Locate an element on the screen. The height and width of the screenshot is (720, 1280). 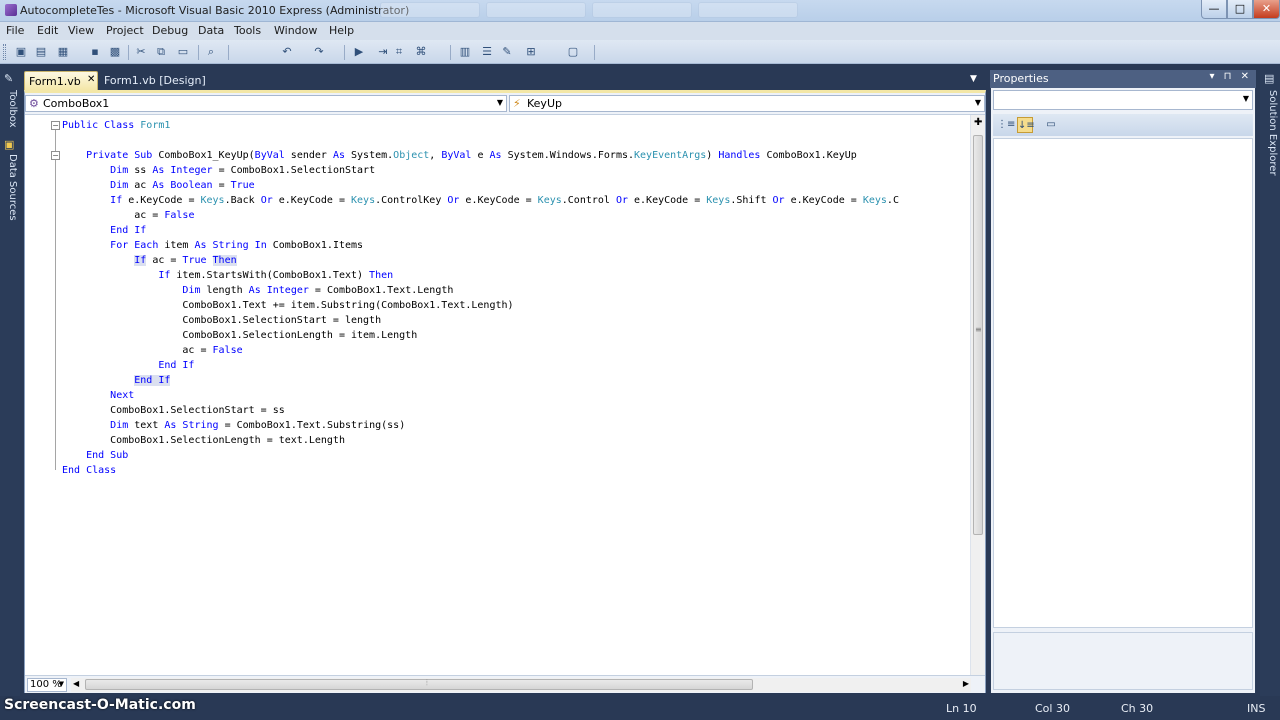
redo-icon: ↷ is located at coordinates (319, 52).